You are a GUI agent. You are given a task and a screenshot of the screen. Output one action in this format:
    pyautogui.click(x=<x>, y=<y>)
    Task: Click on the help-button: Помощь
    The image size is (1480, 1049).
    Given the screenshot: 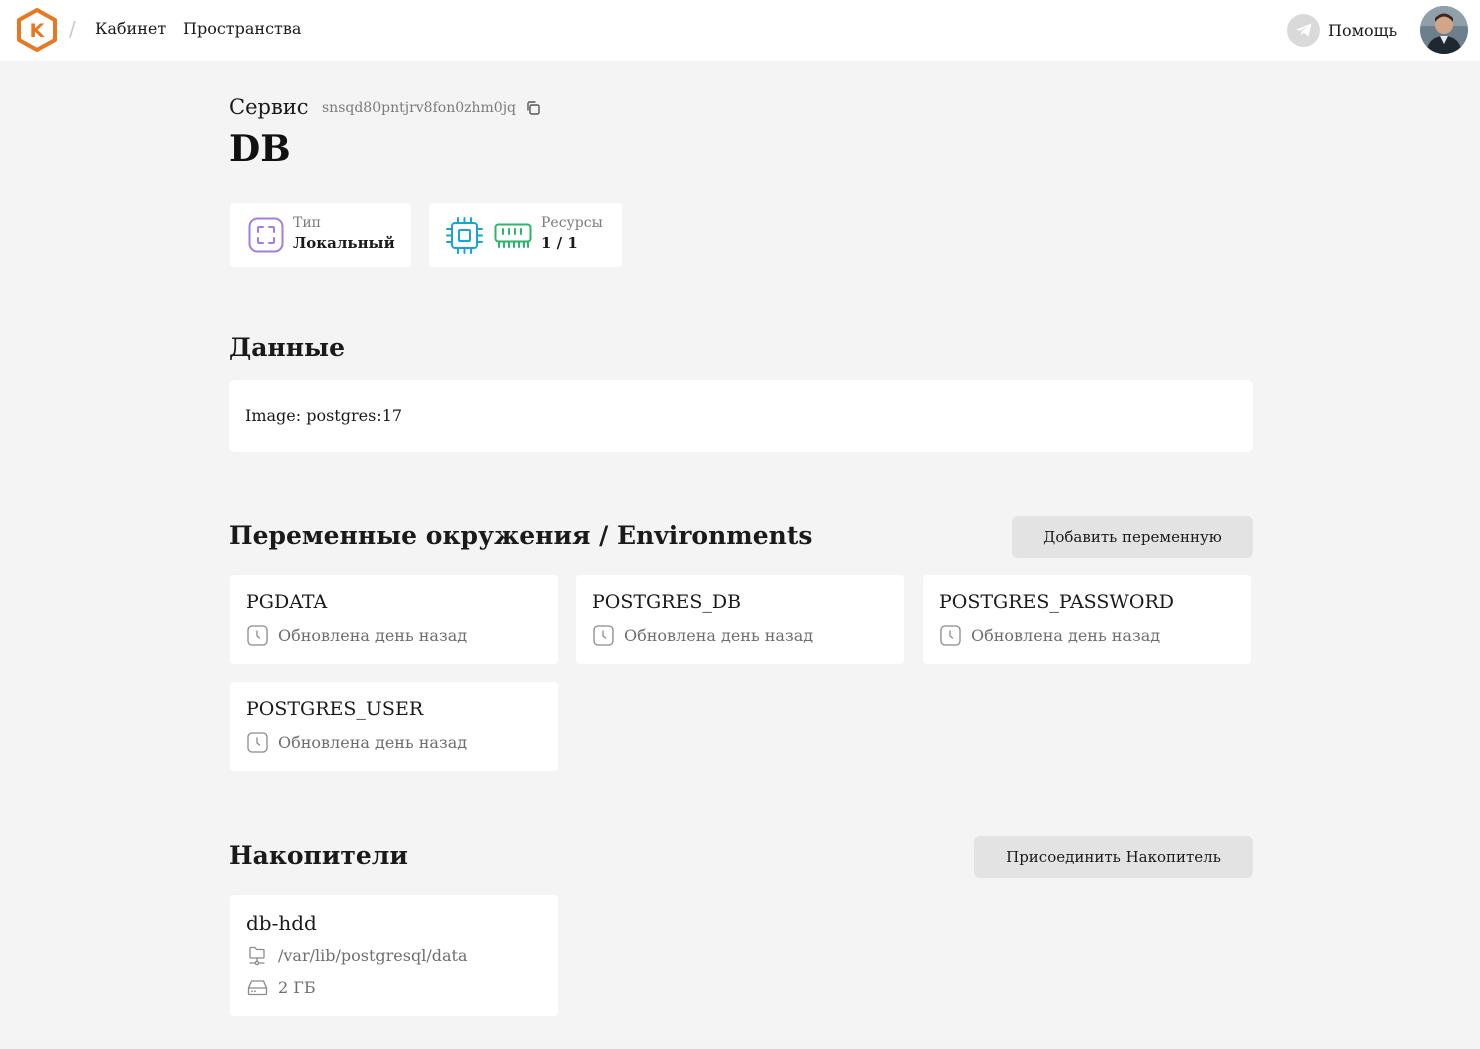 What is the action you would take?
    pyautogui.click(x=1342, y=30)
    